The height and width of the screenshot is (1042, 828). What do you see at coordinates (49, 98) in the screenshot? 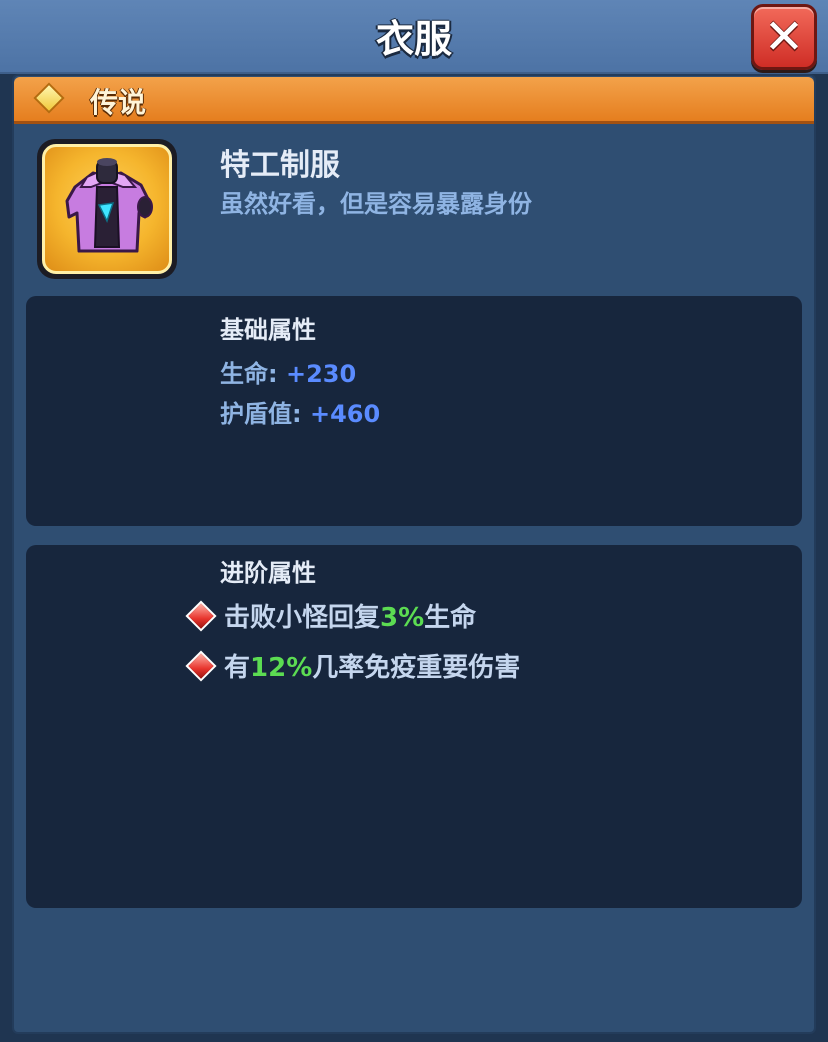
I see `diamond-icon` at bounding box center [49, 98].